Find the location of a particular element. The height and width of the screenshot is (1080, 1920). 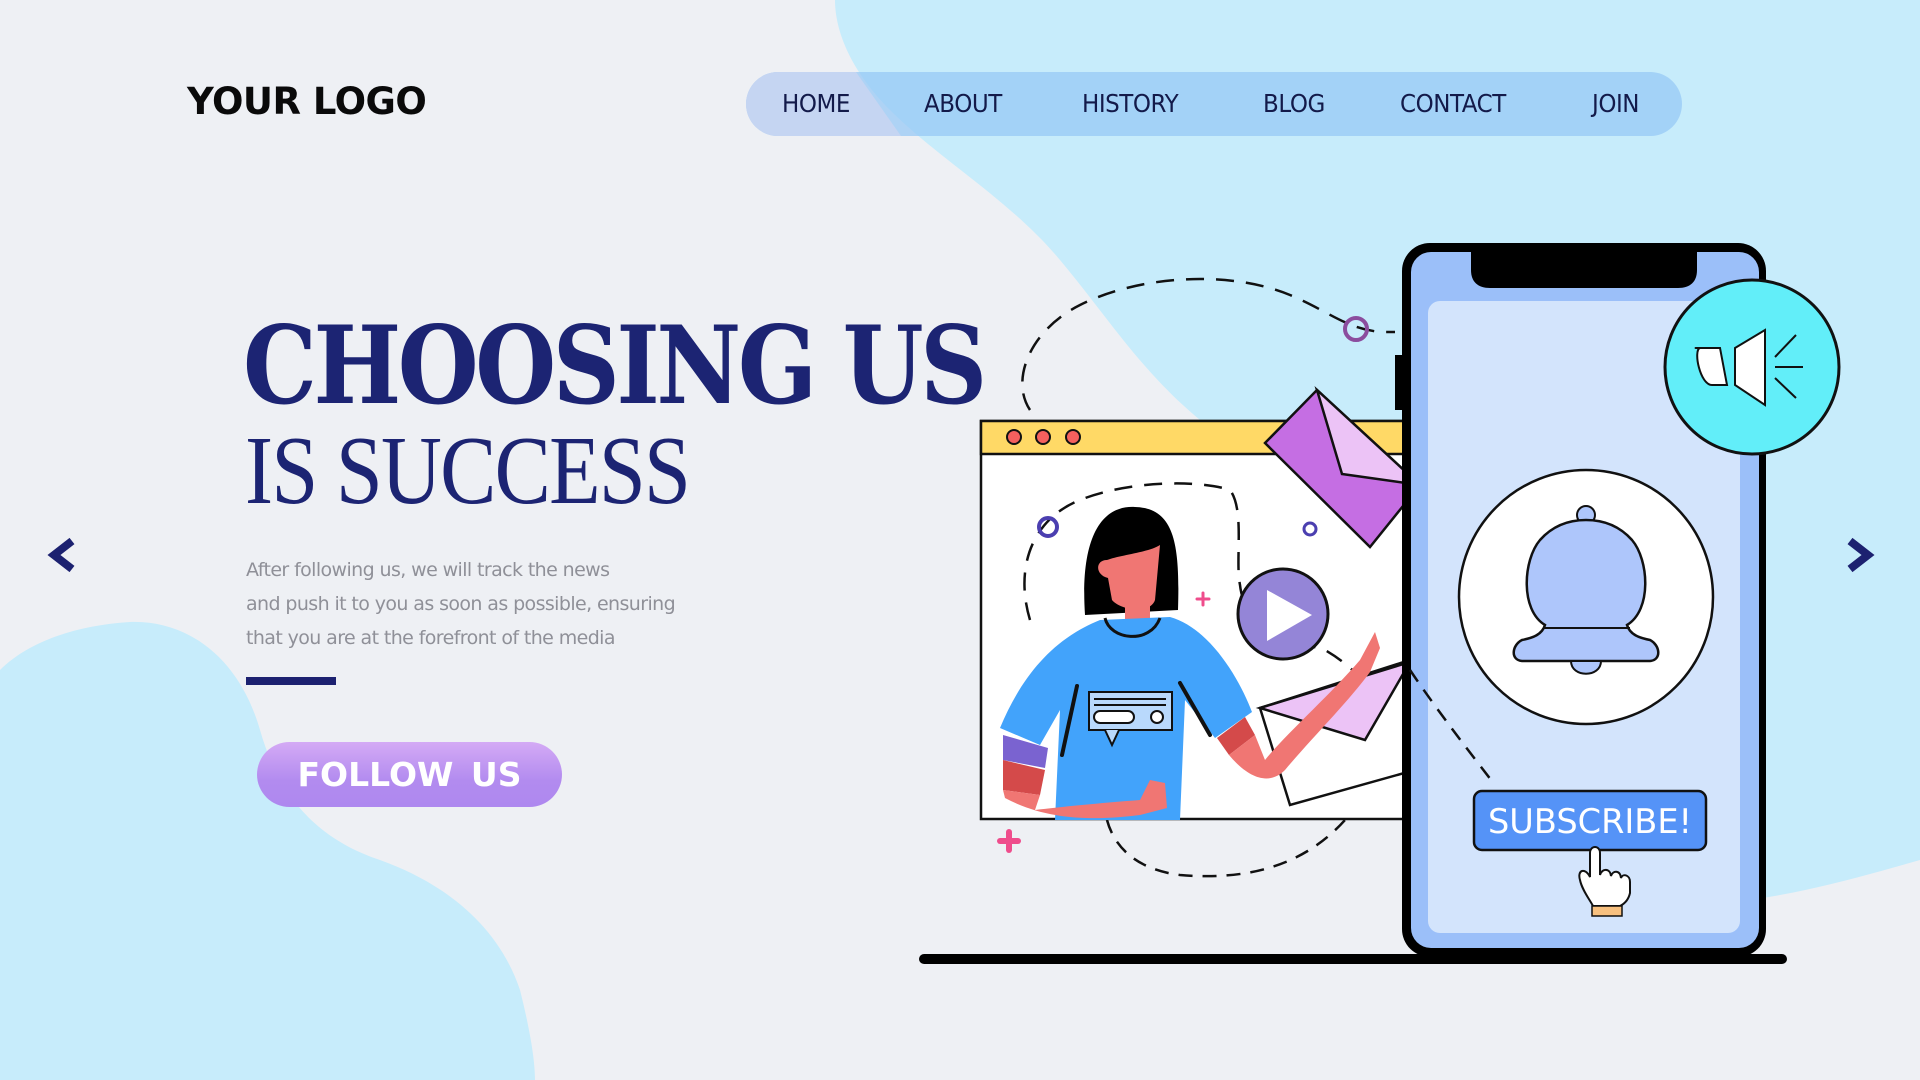

subscribe-label: SUBSCRIBE! is located at coordinates (1590, 822).